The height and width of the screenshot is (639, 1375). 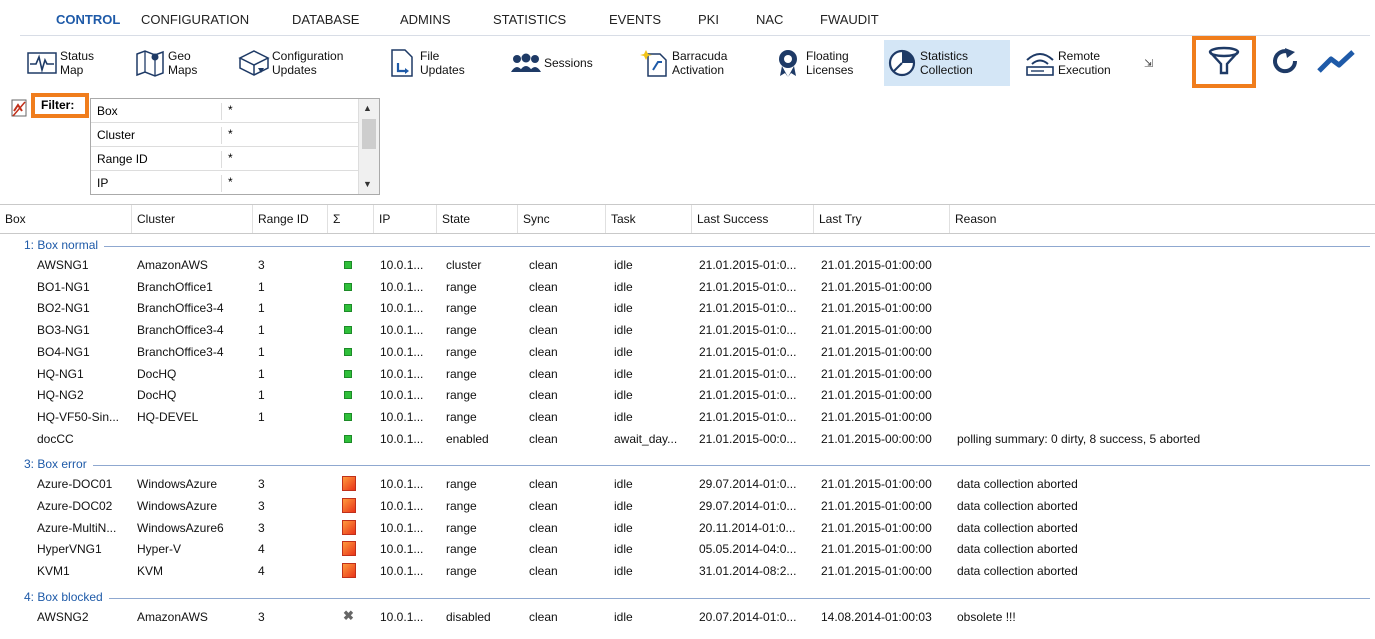 I want to click on col-sync: Sync, so click(x=562, y=219).